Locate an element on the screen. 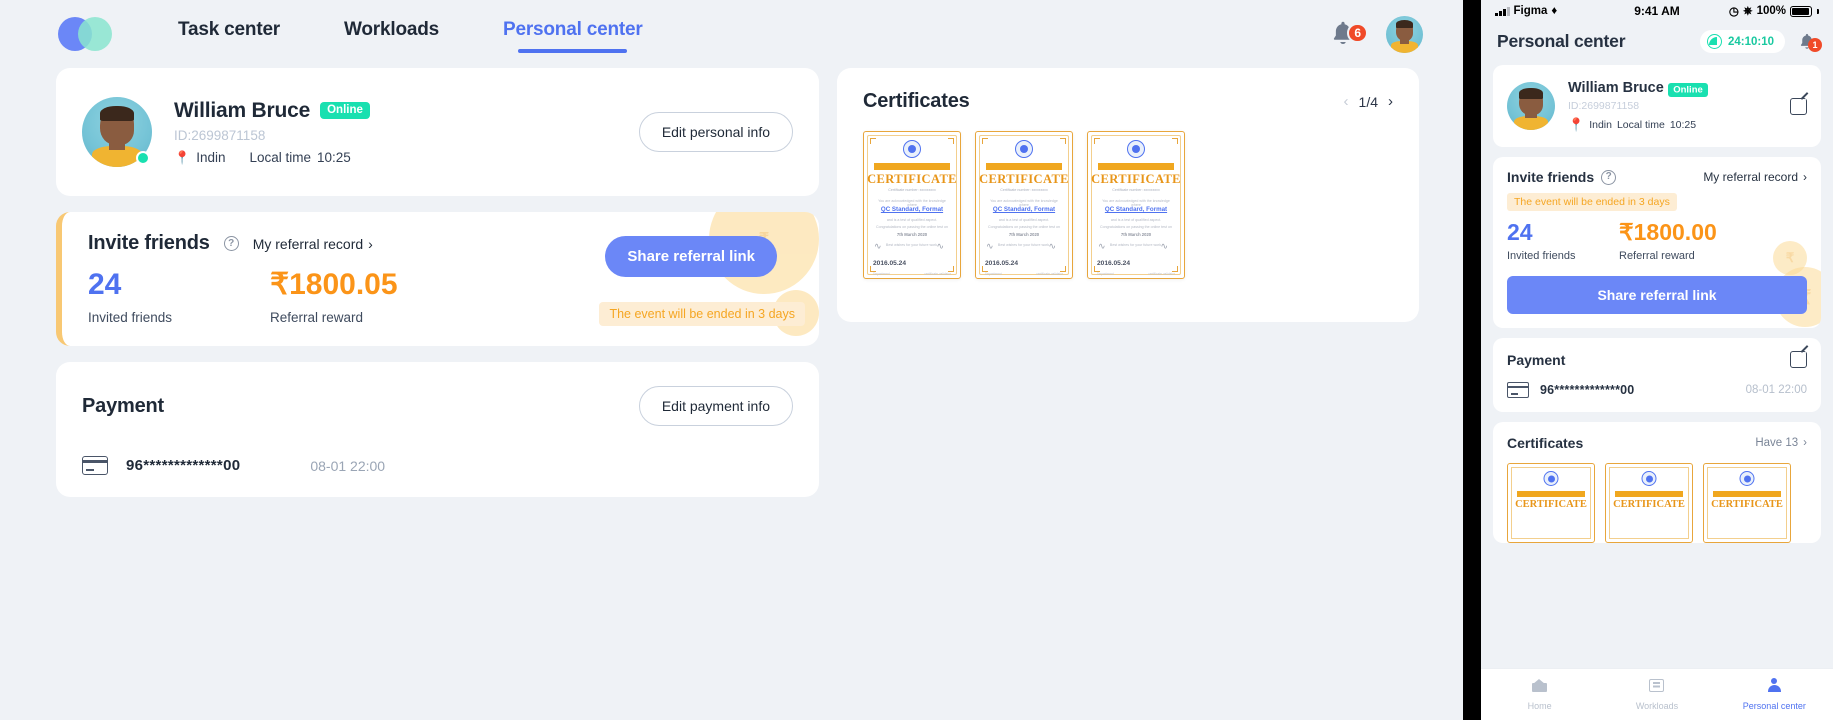 The height and width of the screenshot is (720, 1833). tab-personal-center: Personal center is located at coordinates (1774, 694).